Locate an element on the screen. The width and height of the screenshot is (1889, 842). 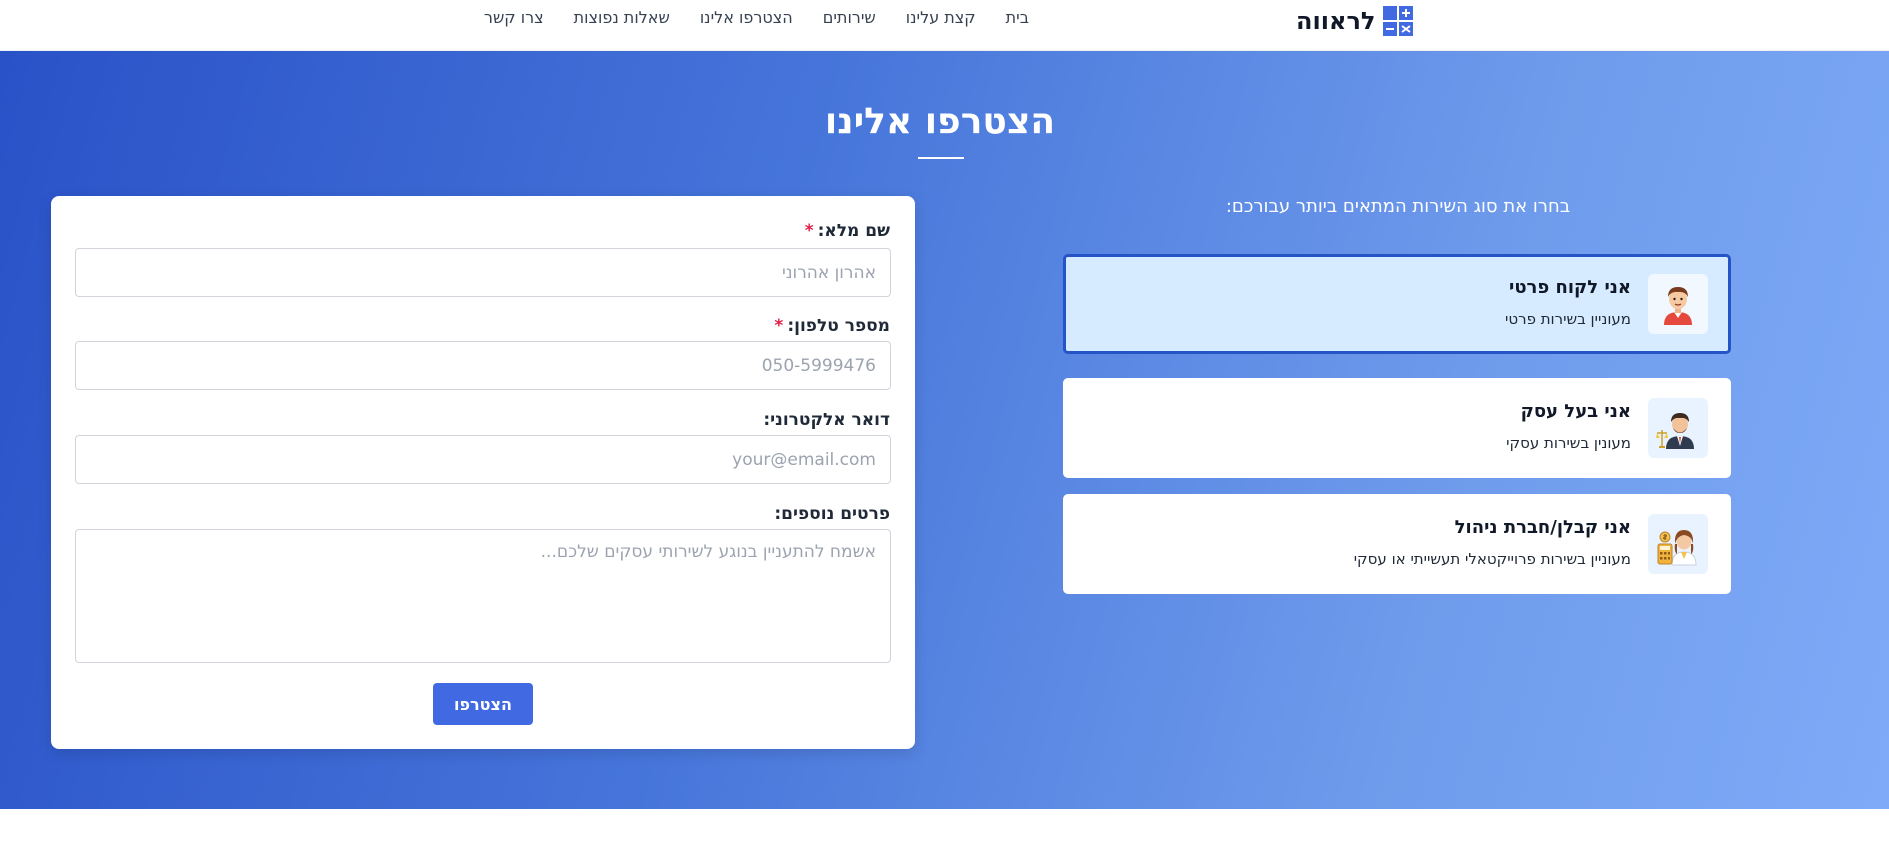
business-owner-icon is located at coordinates (1678, 428).